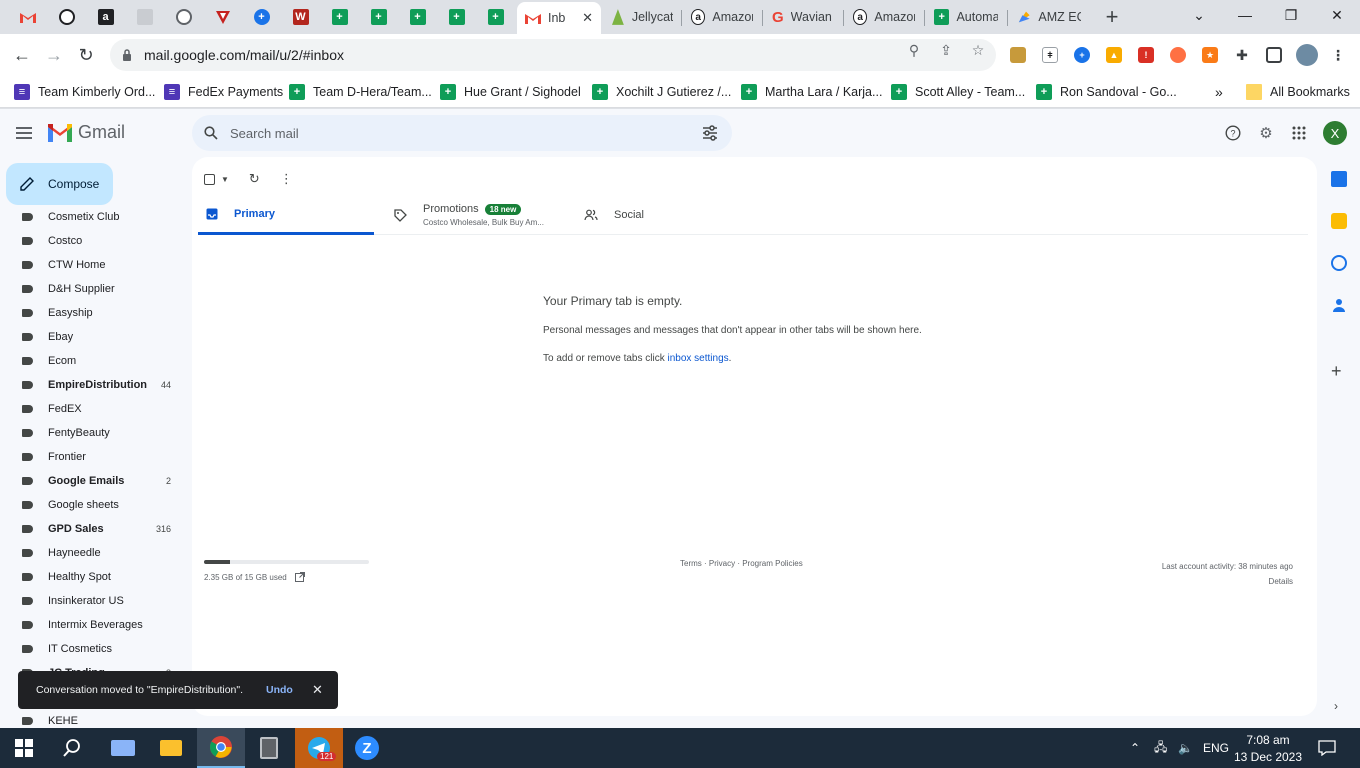  What do you see at coordinates (1082, 55) in the screenshot?
I see `extension-icon: +` at bounding box center [1082, 55].